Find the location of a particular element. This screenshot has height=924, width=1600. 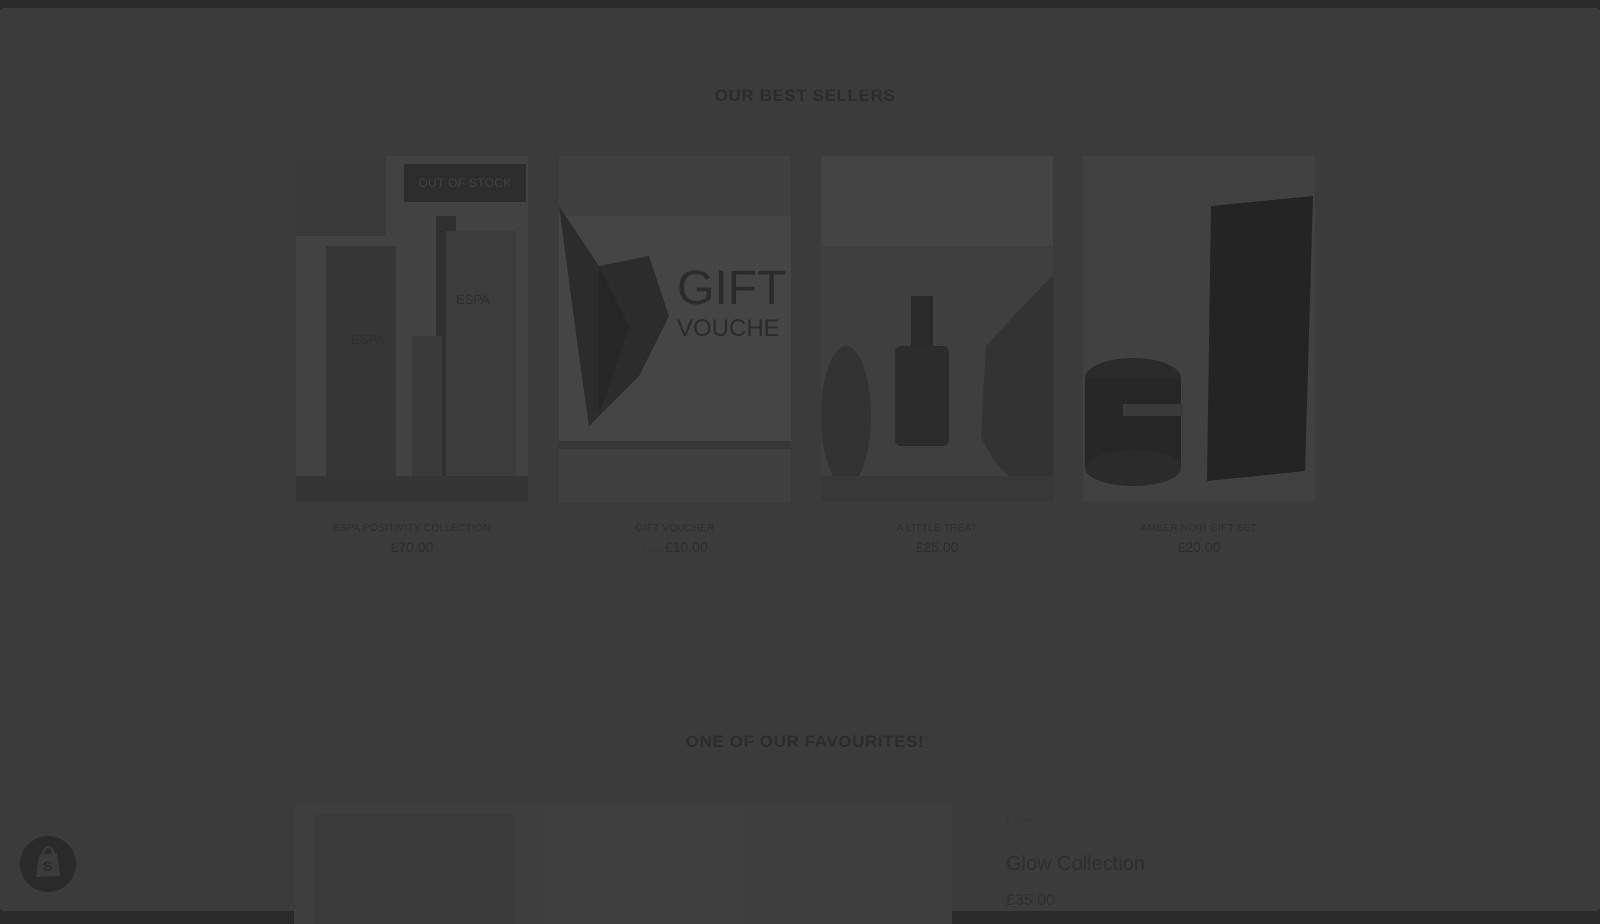

svg-text: S is located at coordinates (47, 866).